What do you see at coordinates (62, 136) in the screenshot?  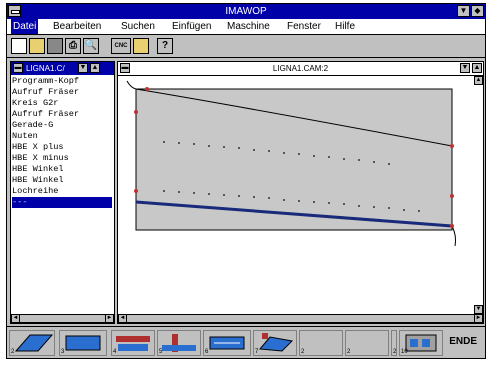 I see `list-item: Nuten` at bounding box center [62, 136].